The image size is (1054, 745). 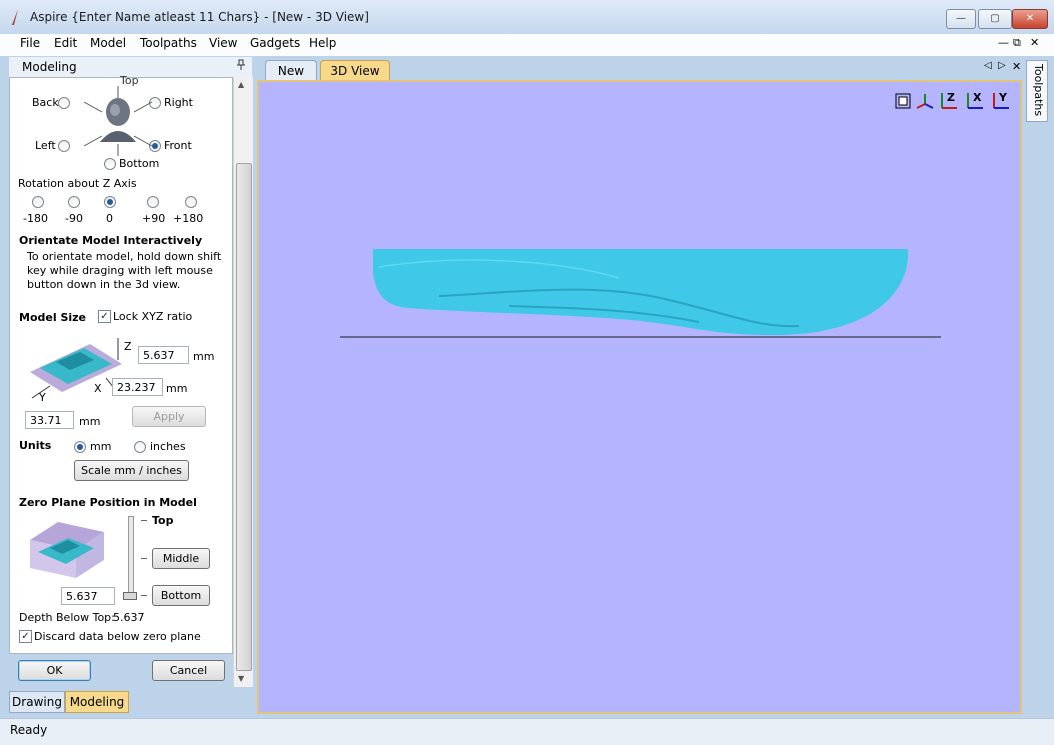 I want to click on cancel-button: Cancel, so click(x=188, y=670).